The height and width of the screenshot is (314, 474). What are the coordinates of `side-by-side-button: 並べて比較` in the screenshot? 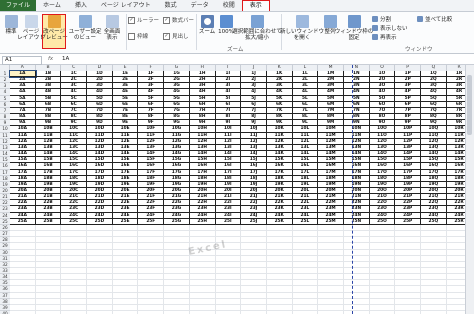 It's located at (434, 19).